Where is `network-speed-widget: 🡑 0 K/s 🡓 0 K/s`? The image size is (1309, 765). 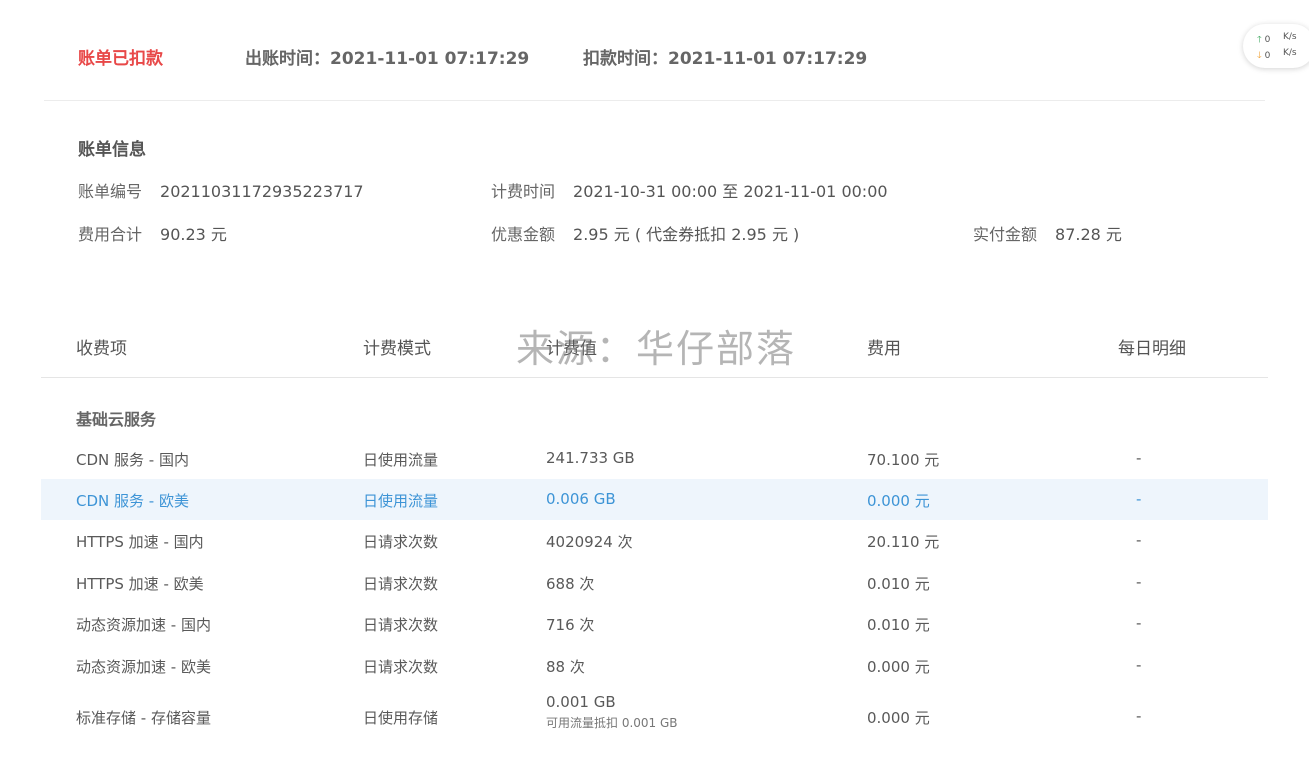
network-speed-widget: 🡑 0 K/s 🡓 0 K/s is located at coordinates (1276, 46).